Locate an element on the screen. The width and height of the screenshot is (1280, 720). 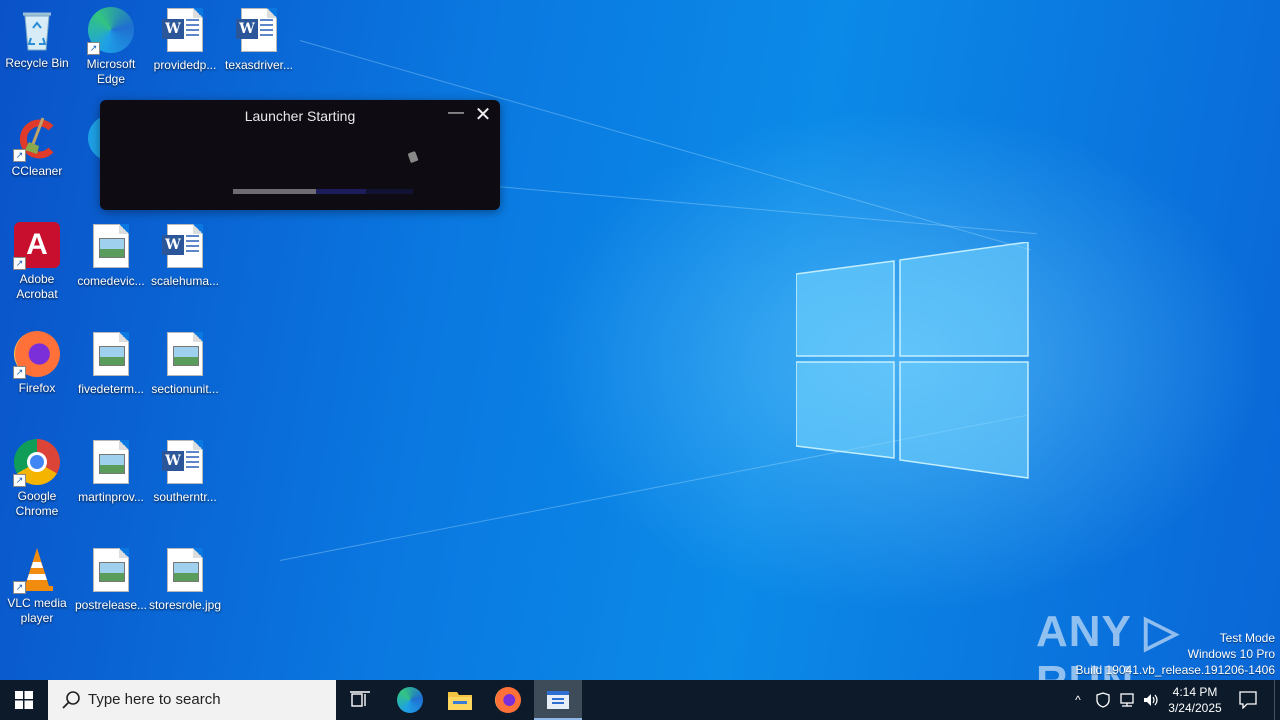
tray-network-icon is located at coordinates (1127, 700).